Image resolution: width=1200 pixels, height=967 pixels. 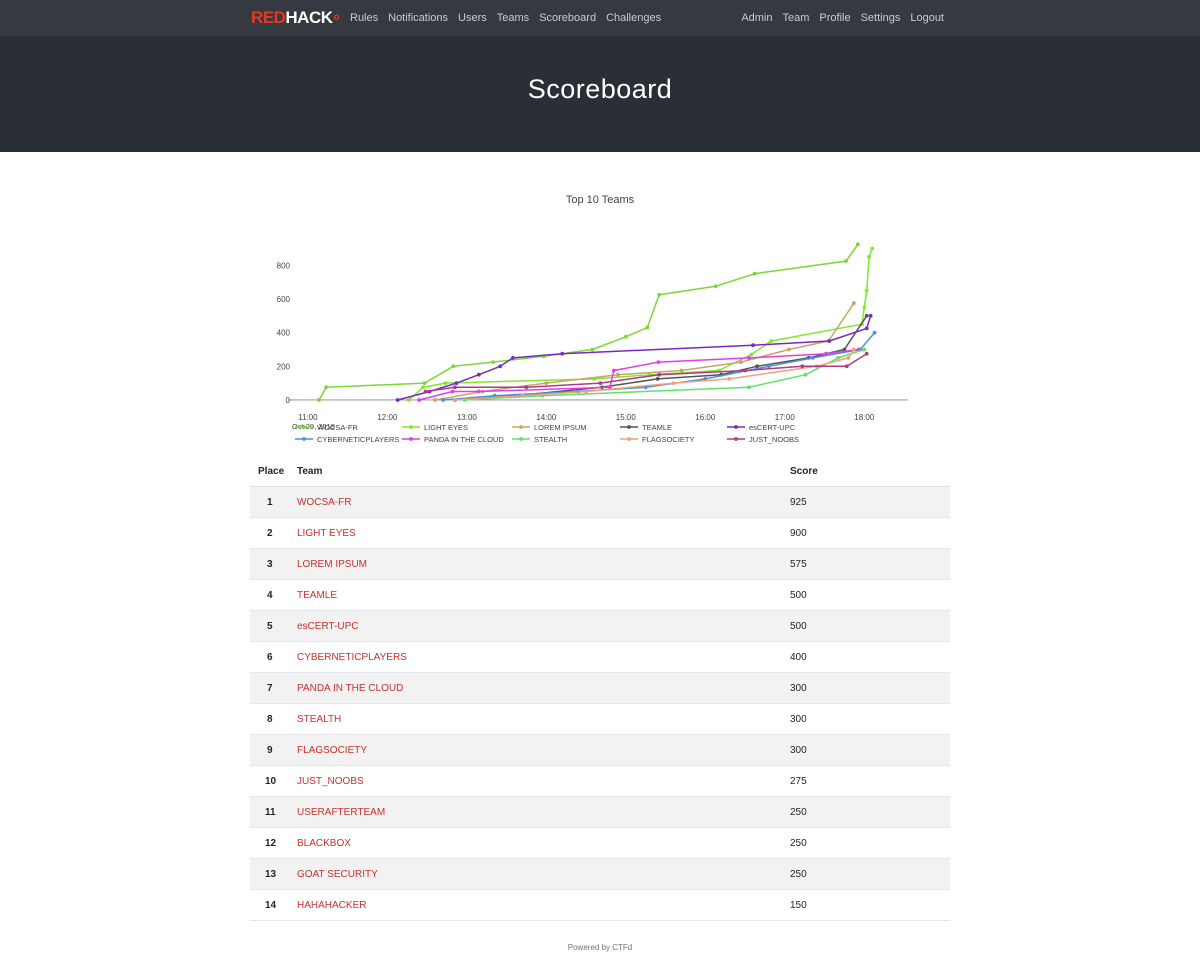 I want to click on series-light-eyes, so click(x=640, y=324).